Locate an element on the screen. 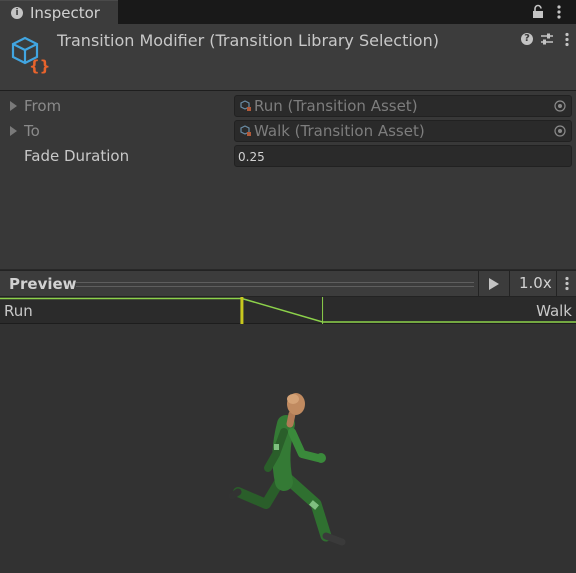 The height and width of the screenshot is (573, 576). from-object-value: Run (Transition Asset) is located at coordinates (336, 106).